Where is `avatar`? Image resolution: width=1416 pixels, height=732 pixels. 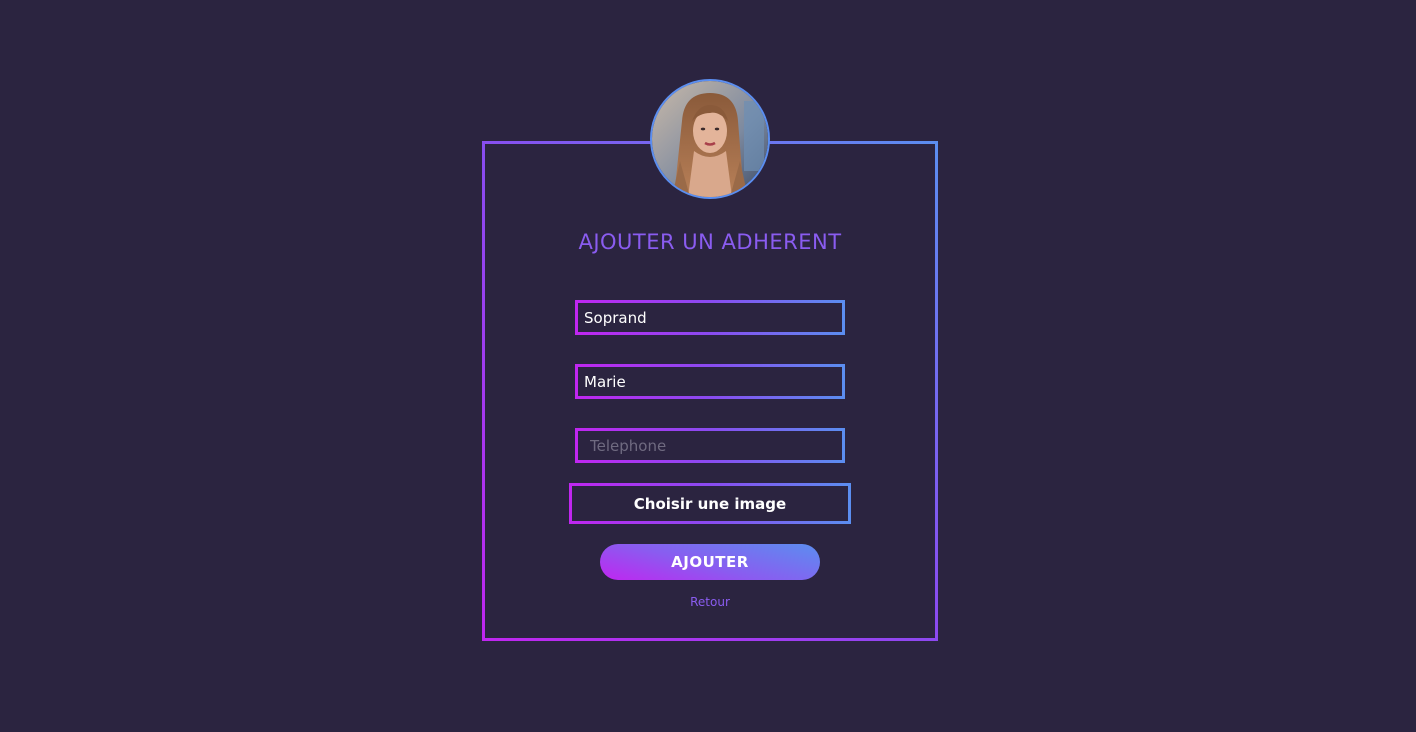 avatar is located at coordinates (710, 139).